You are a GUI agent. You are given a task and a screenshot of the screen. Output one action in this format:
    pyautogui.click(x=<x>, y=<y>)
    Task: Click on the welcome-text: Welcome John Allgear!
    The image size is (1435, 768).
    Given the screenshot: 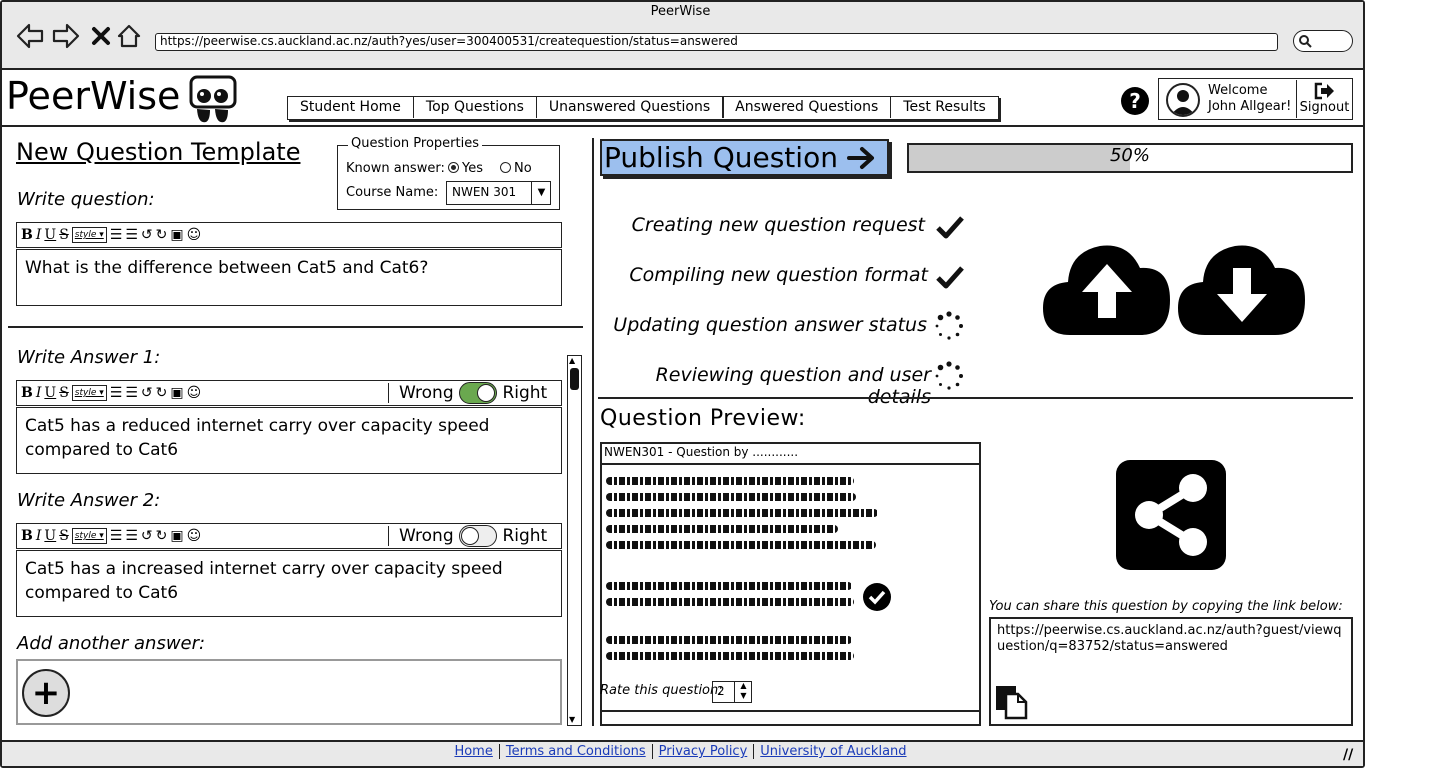 What is the action you would take?
    pyautogui.click(x=1249, y=99)
    